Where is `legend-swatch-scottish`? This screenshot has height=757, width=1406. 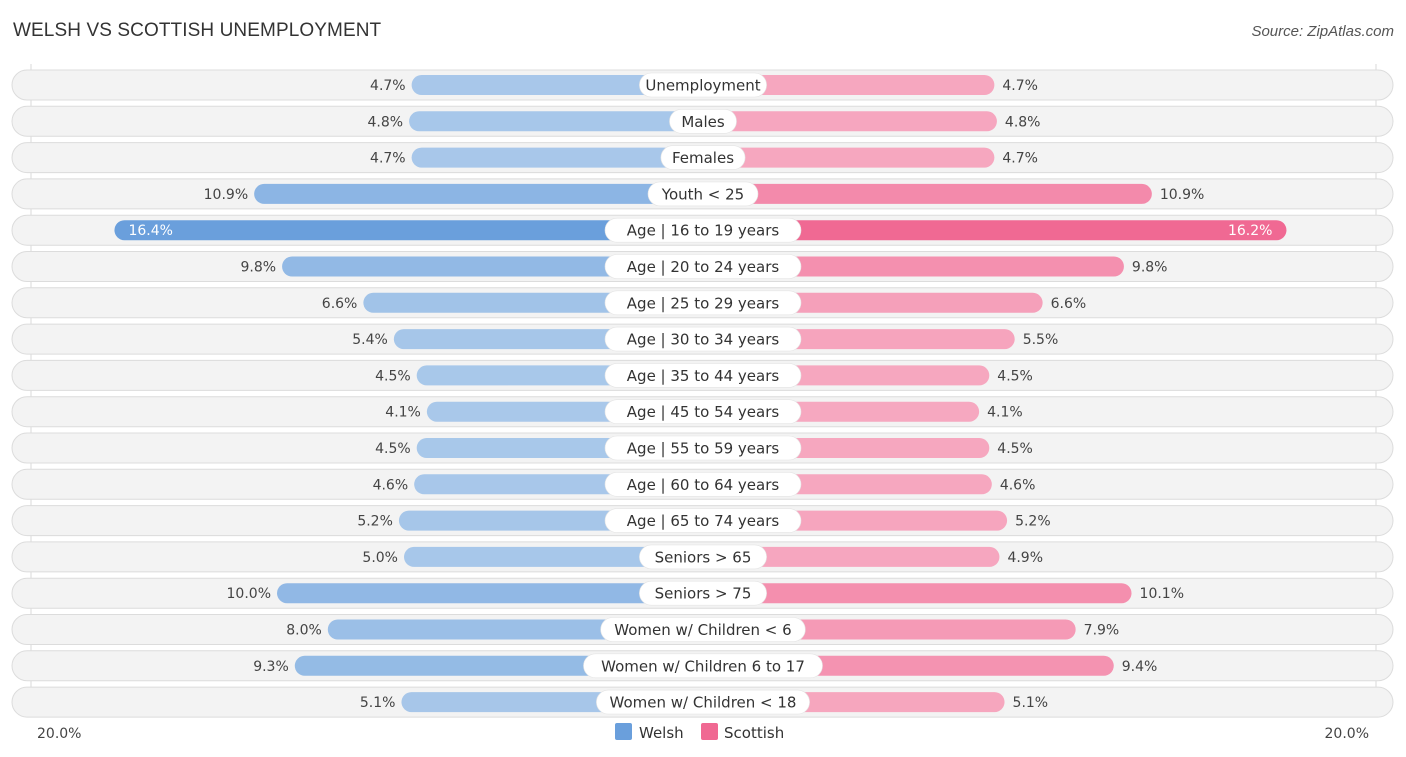 legend-swatch-scottish is located at coordinates (709, 731).